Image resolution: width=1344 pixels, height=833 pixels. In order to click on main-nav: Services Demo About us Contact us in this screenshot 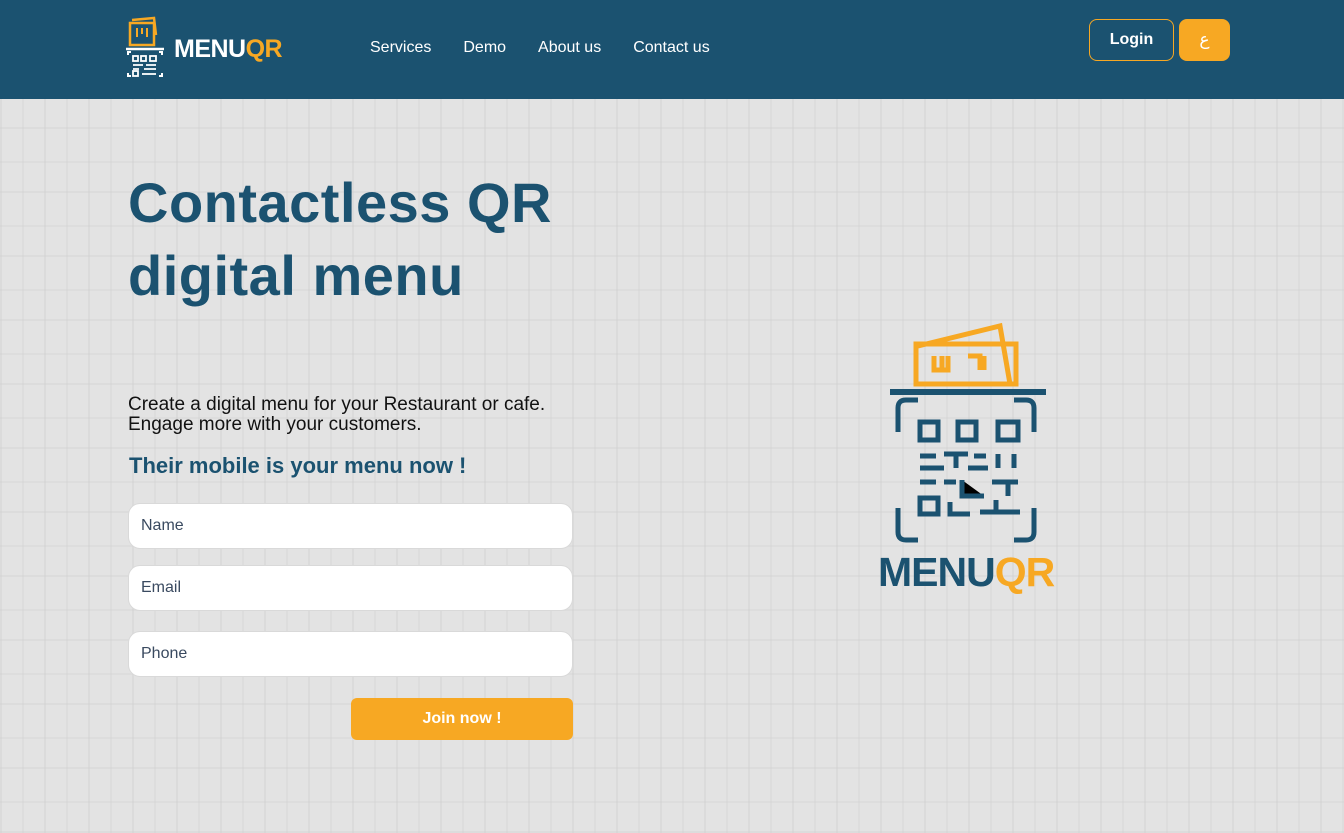, I will do `click(540, 48)`.